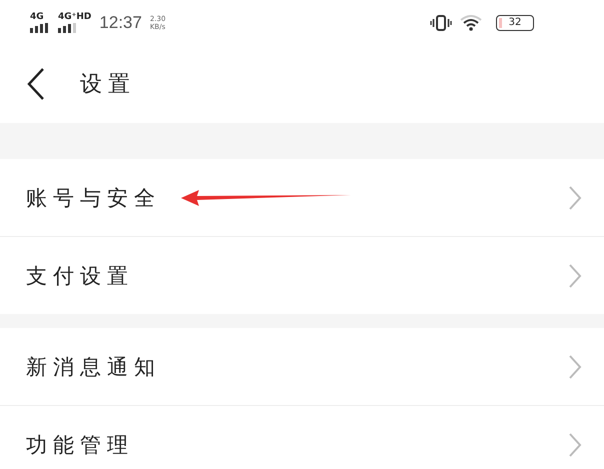  I want to click on settings-item: 功能管理, so click(302, 437).